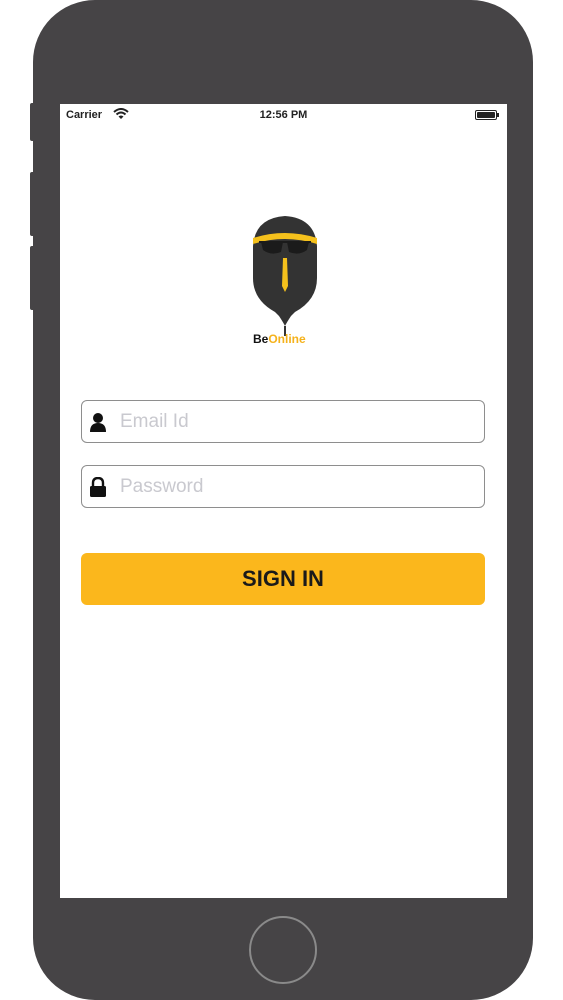 Image resolution: width=563 pixels, height=1000 pixels. I want to click on password-field, so click(283, 486).